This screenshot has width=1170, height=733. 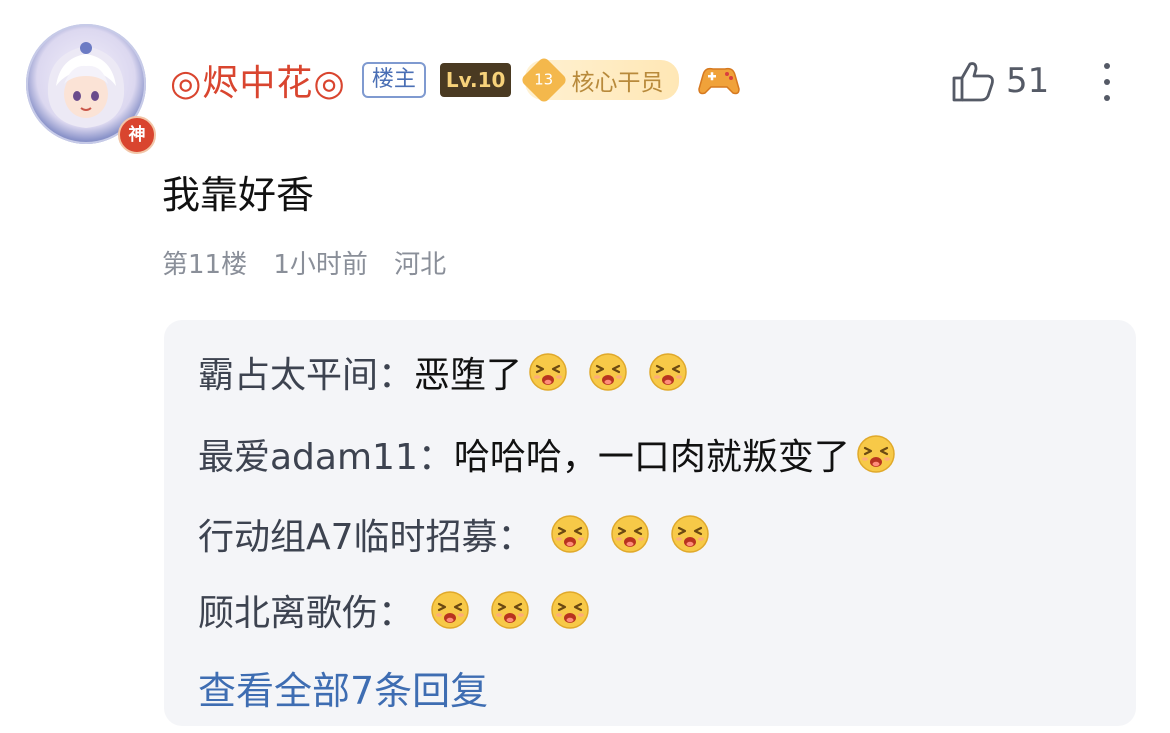 What do you see at coordinates (651, 457) in the screenshot?
I see `reply-text: 哈哈哈，一口肉就叛变了` at bounding box center [651, 457].